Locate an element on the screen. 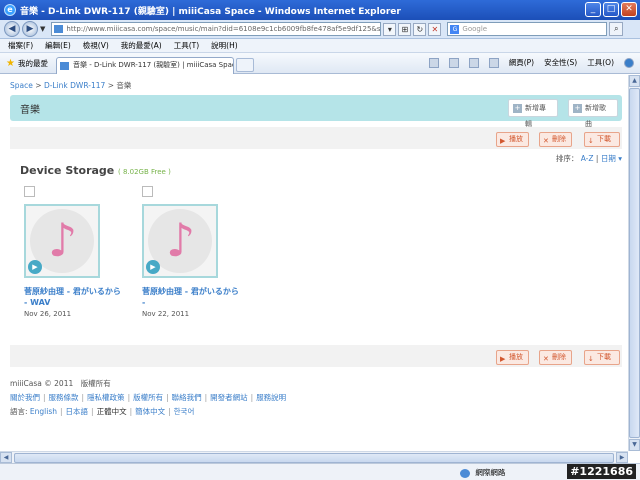 This screenshot has width=640, height=480. lang-simplified-chinese: 簡体中文 is located at coordinates (150, 411).